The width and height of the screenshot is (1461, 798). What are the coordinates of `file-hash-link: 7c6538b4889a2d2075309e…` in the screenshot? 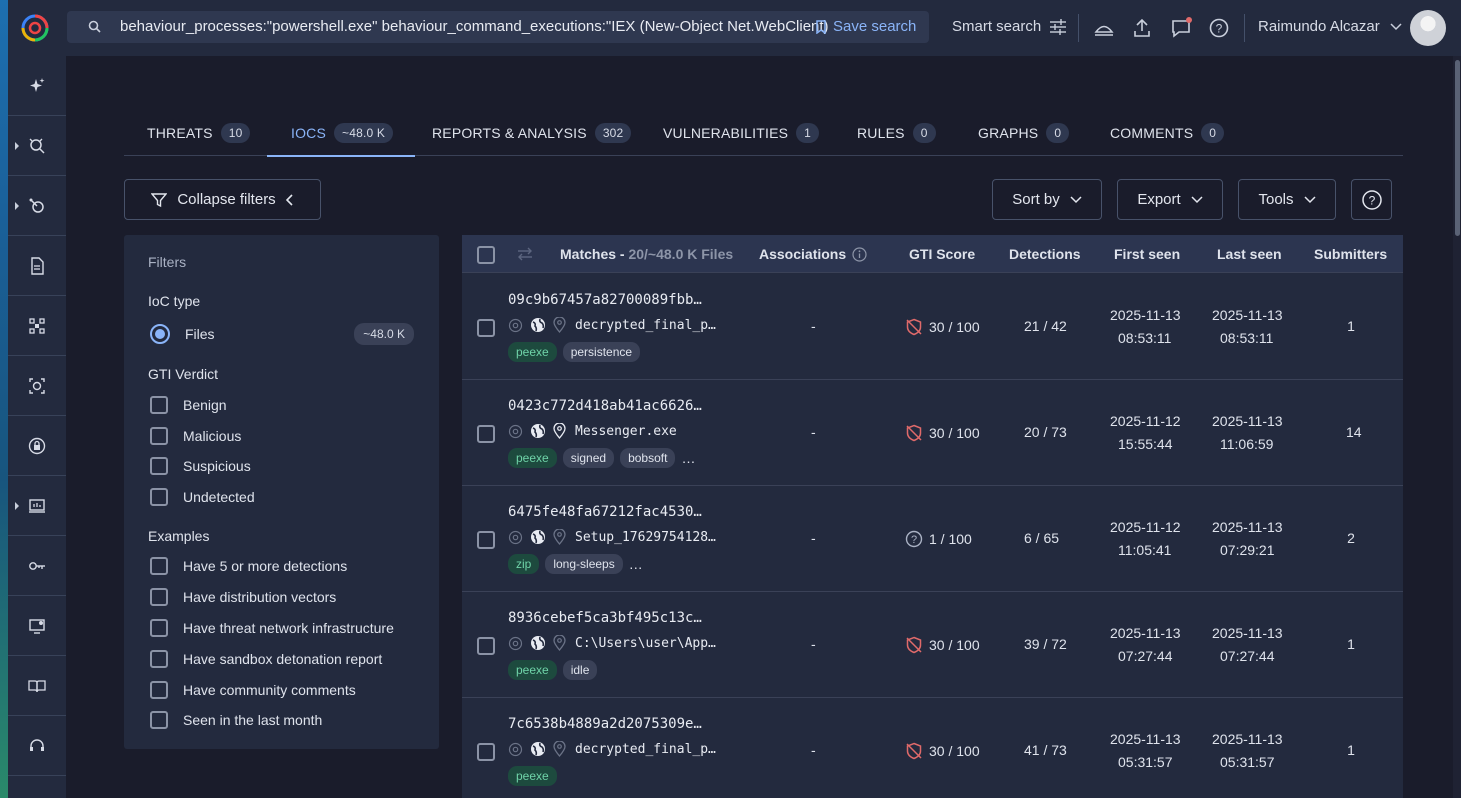 It's located at (605, 724).